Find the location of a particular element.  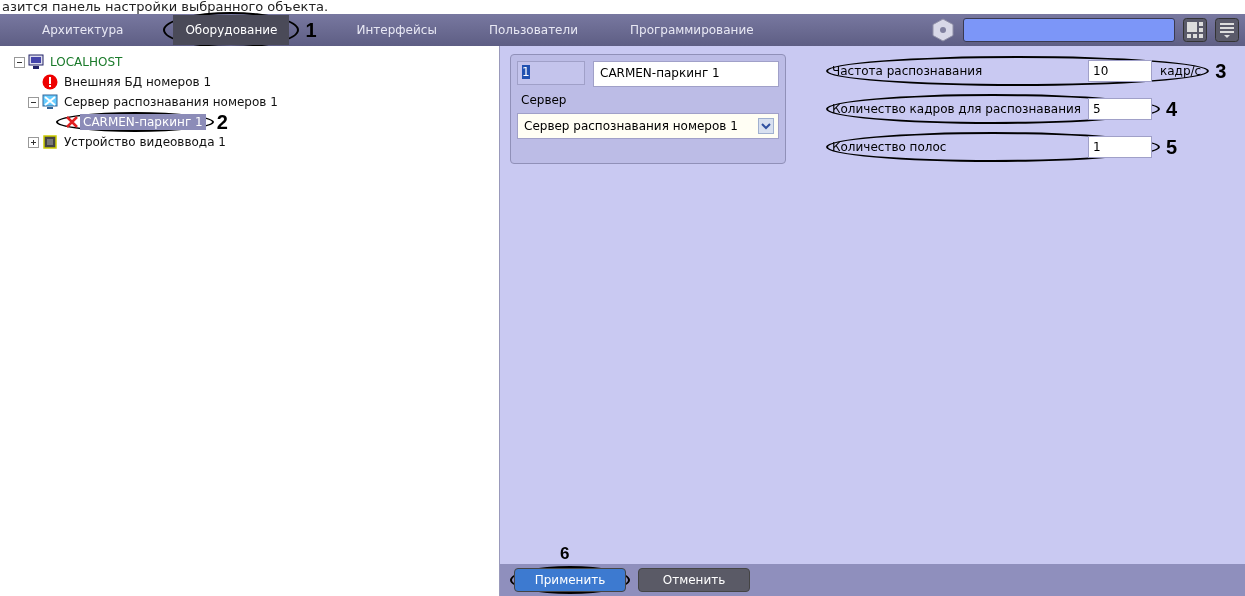

server-tools-icon is located at coordinates (50, 102).